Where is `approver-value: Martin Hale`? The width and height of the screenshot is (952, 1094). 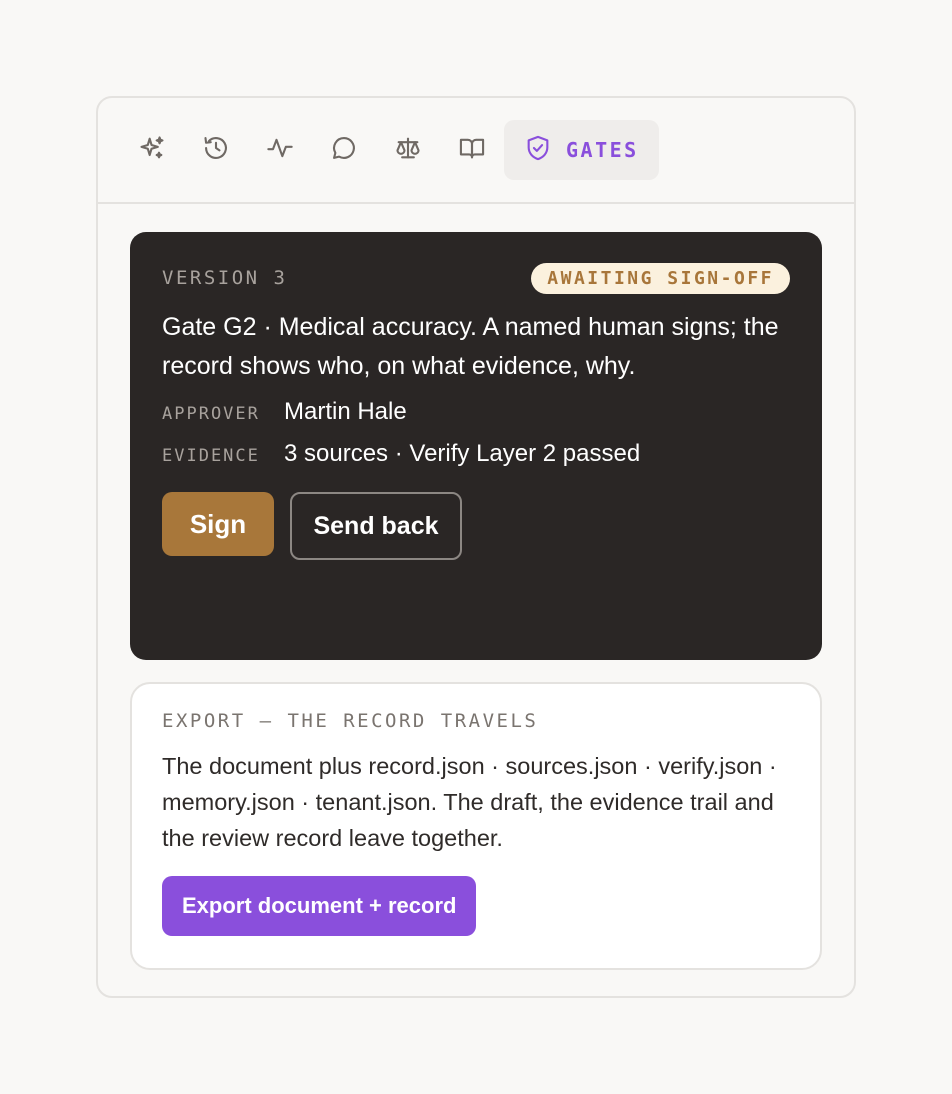 approver-value: Martin Hale is located at coordinates (345, 411).